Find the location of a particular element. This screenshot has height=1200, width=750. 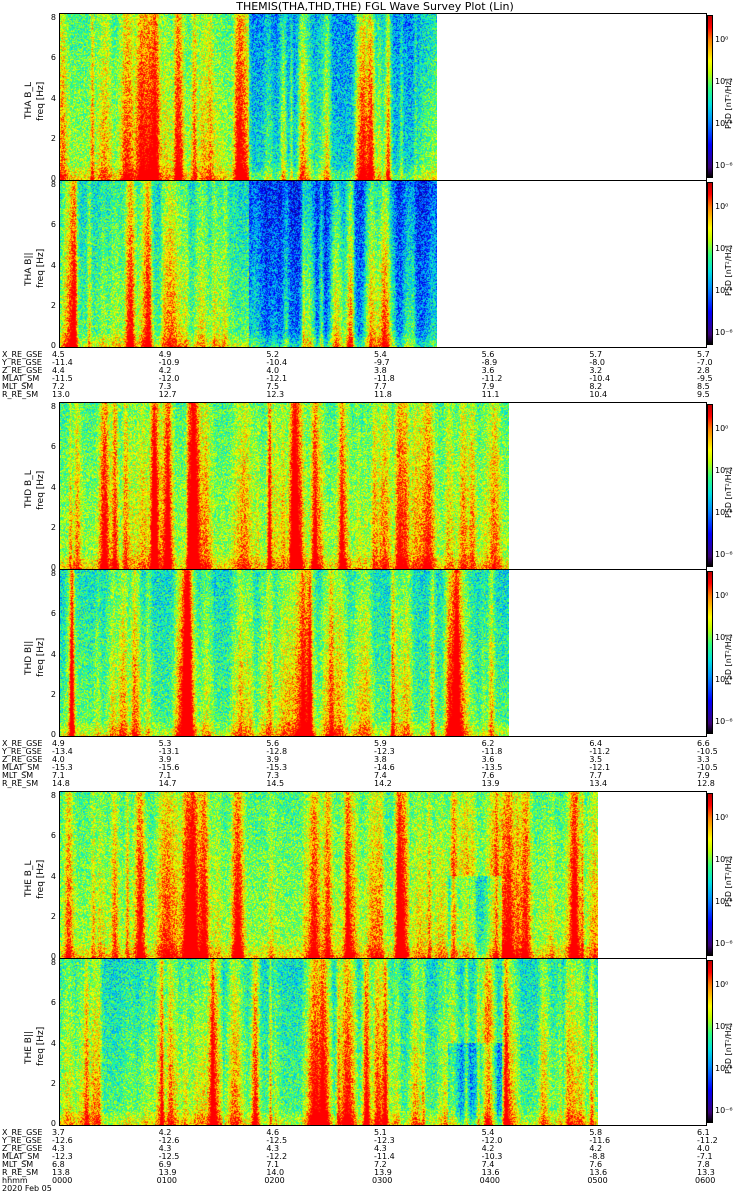

ephemeris-value: 14.2 is located at coordinates (383, 783).